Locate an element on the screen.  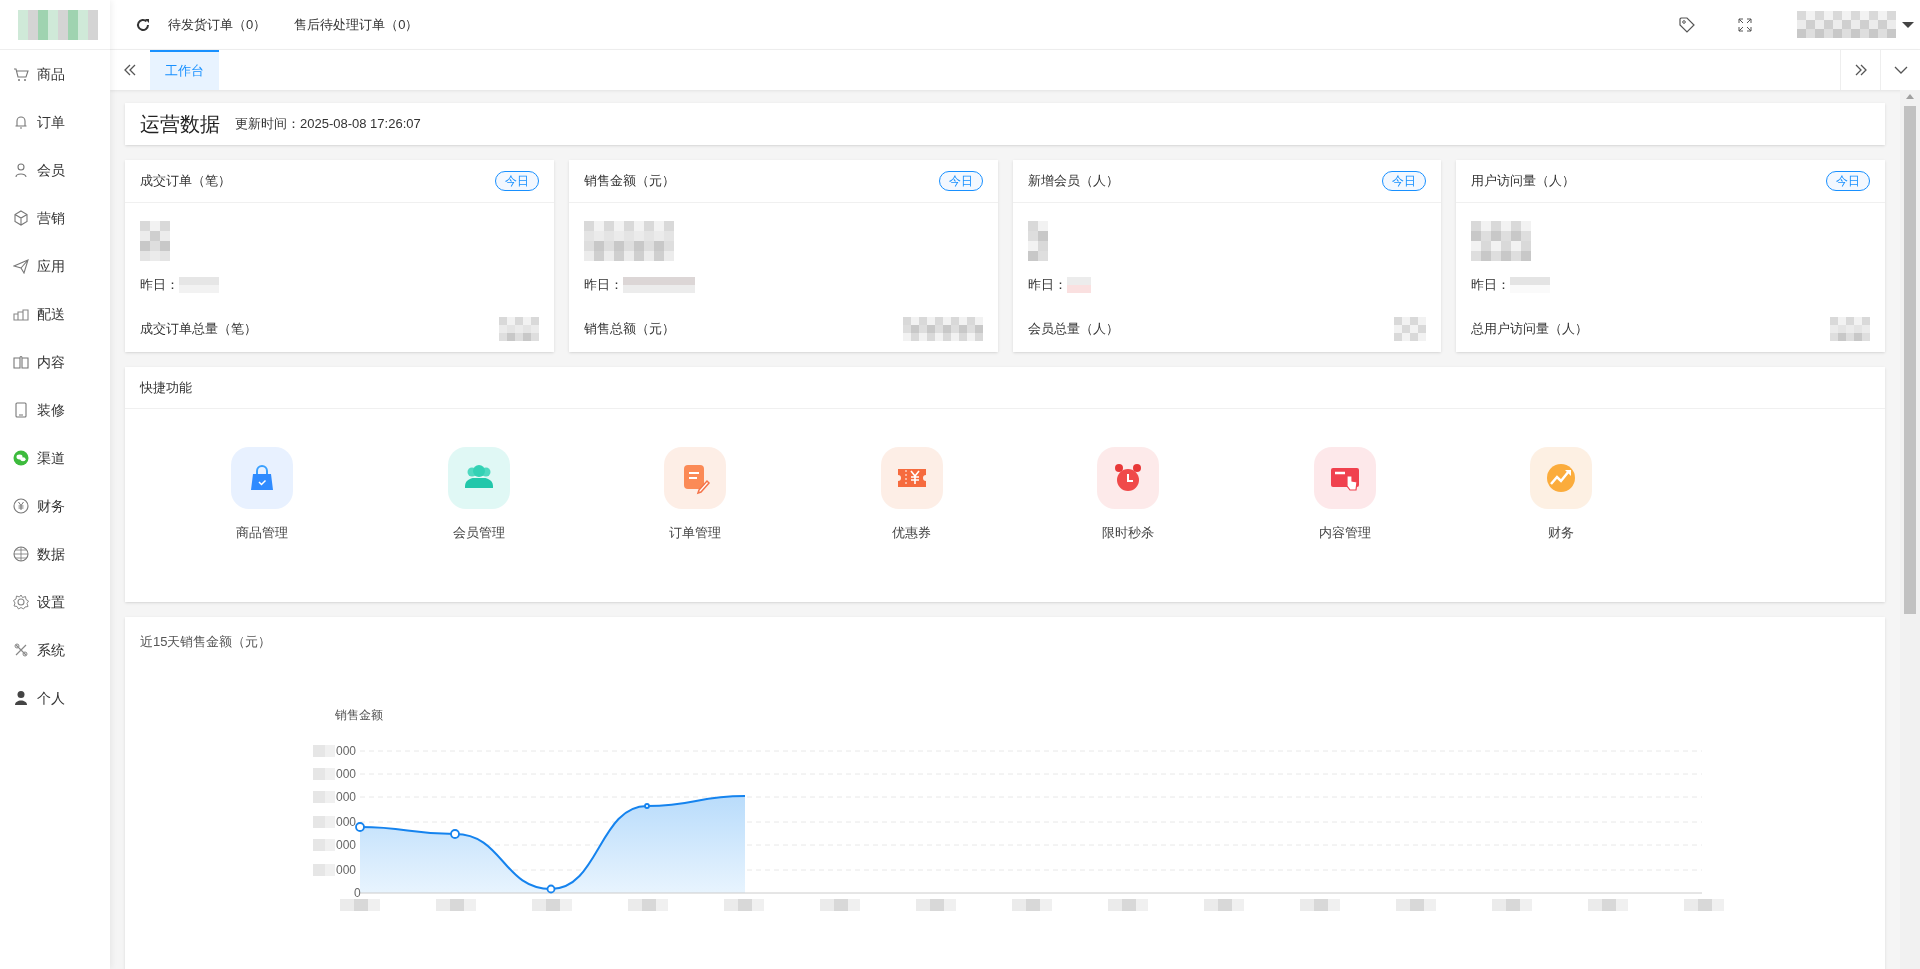
update-time: 更新时间：2025-08-08 17:26:07 is located at coordinates (328, 124).